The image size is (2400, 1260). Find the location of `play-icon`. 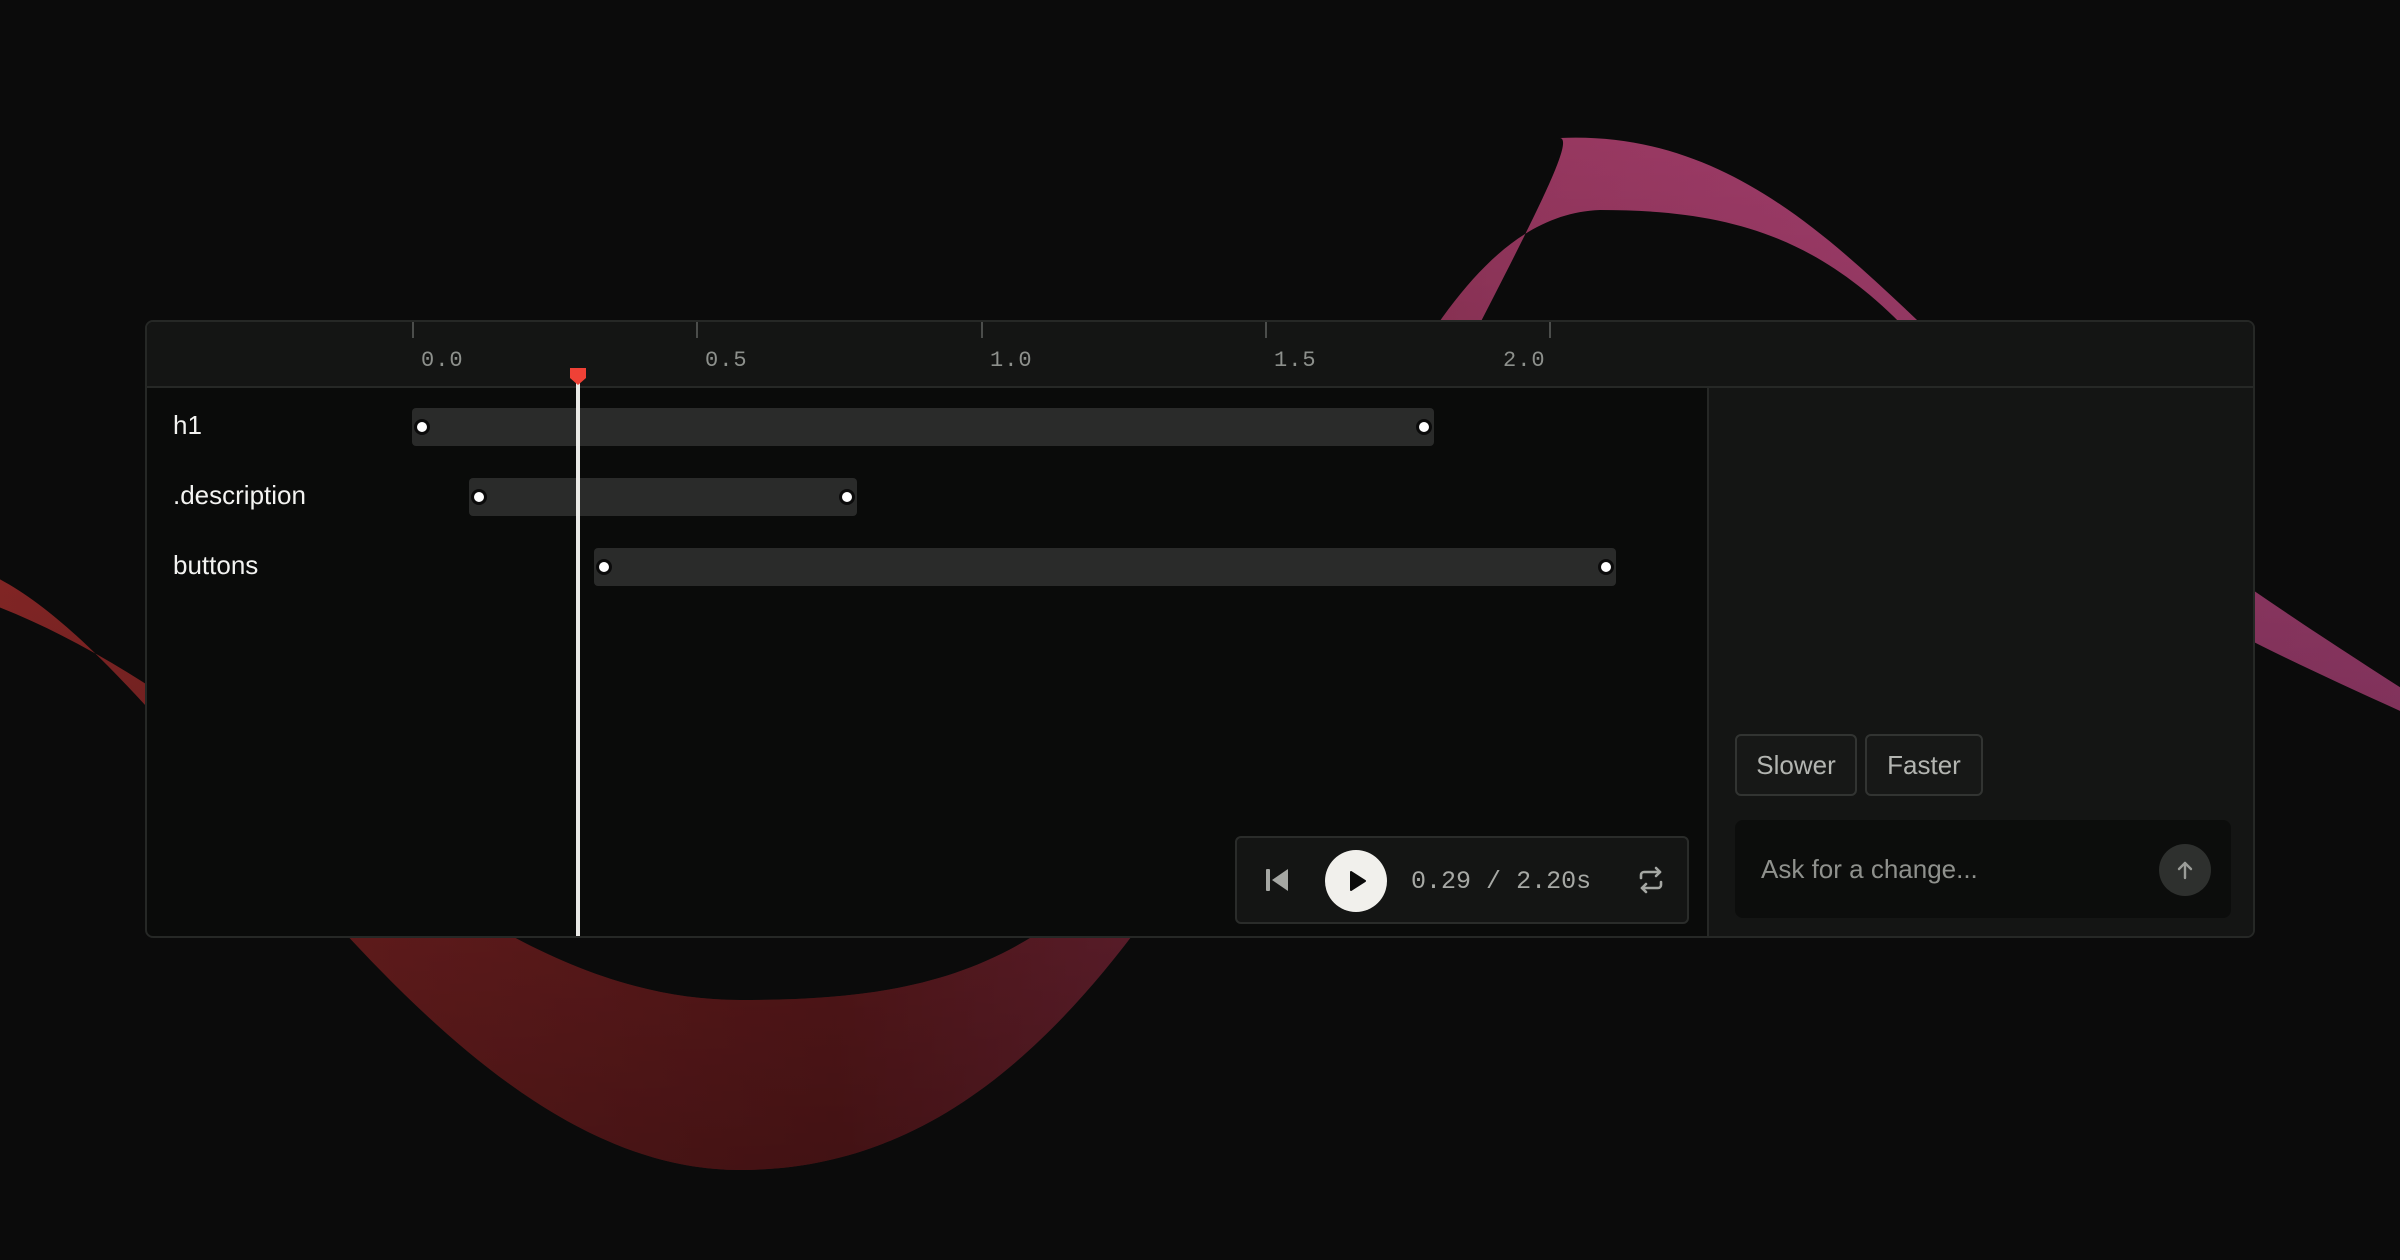

play-icon is located at coordinates (1358, 881).